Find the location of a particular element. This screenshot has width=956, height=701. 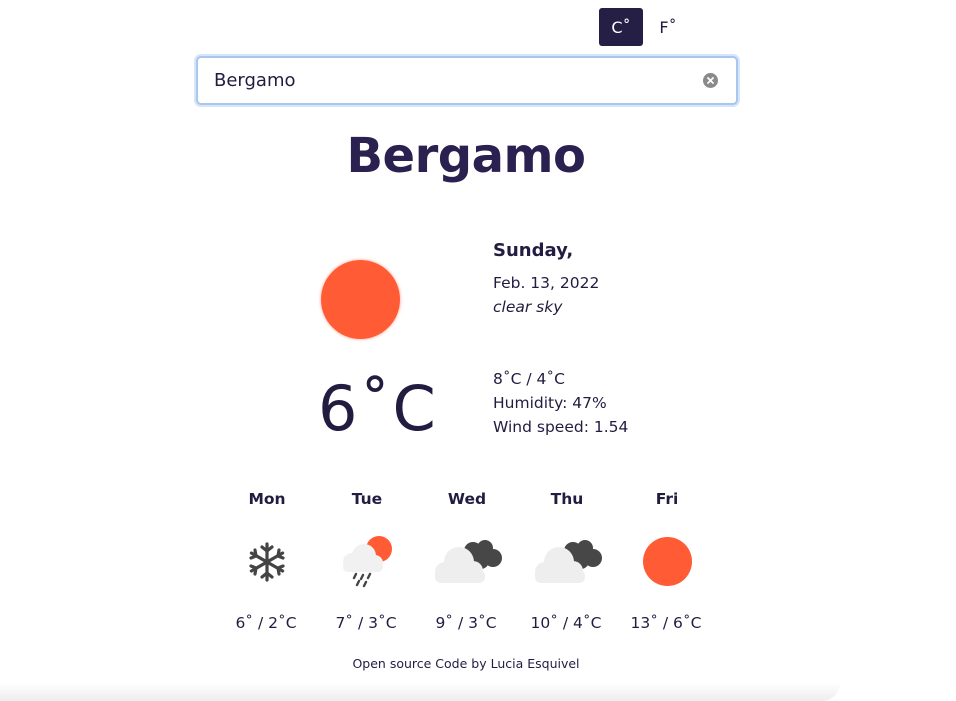

clear-search-icon is located at coordinates (710, 80).